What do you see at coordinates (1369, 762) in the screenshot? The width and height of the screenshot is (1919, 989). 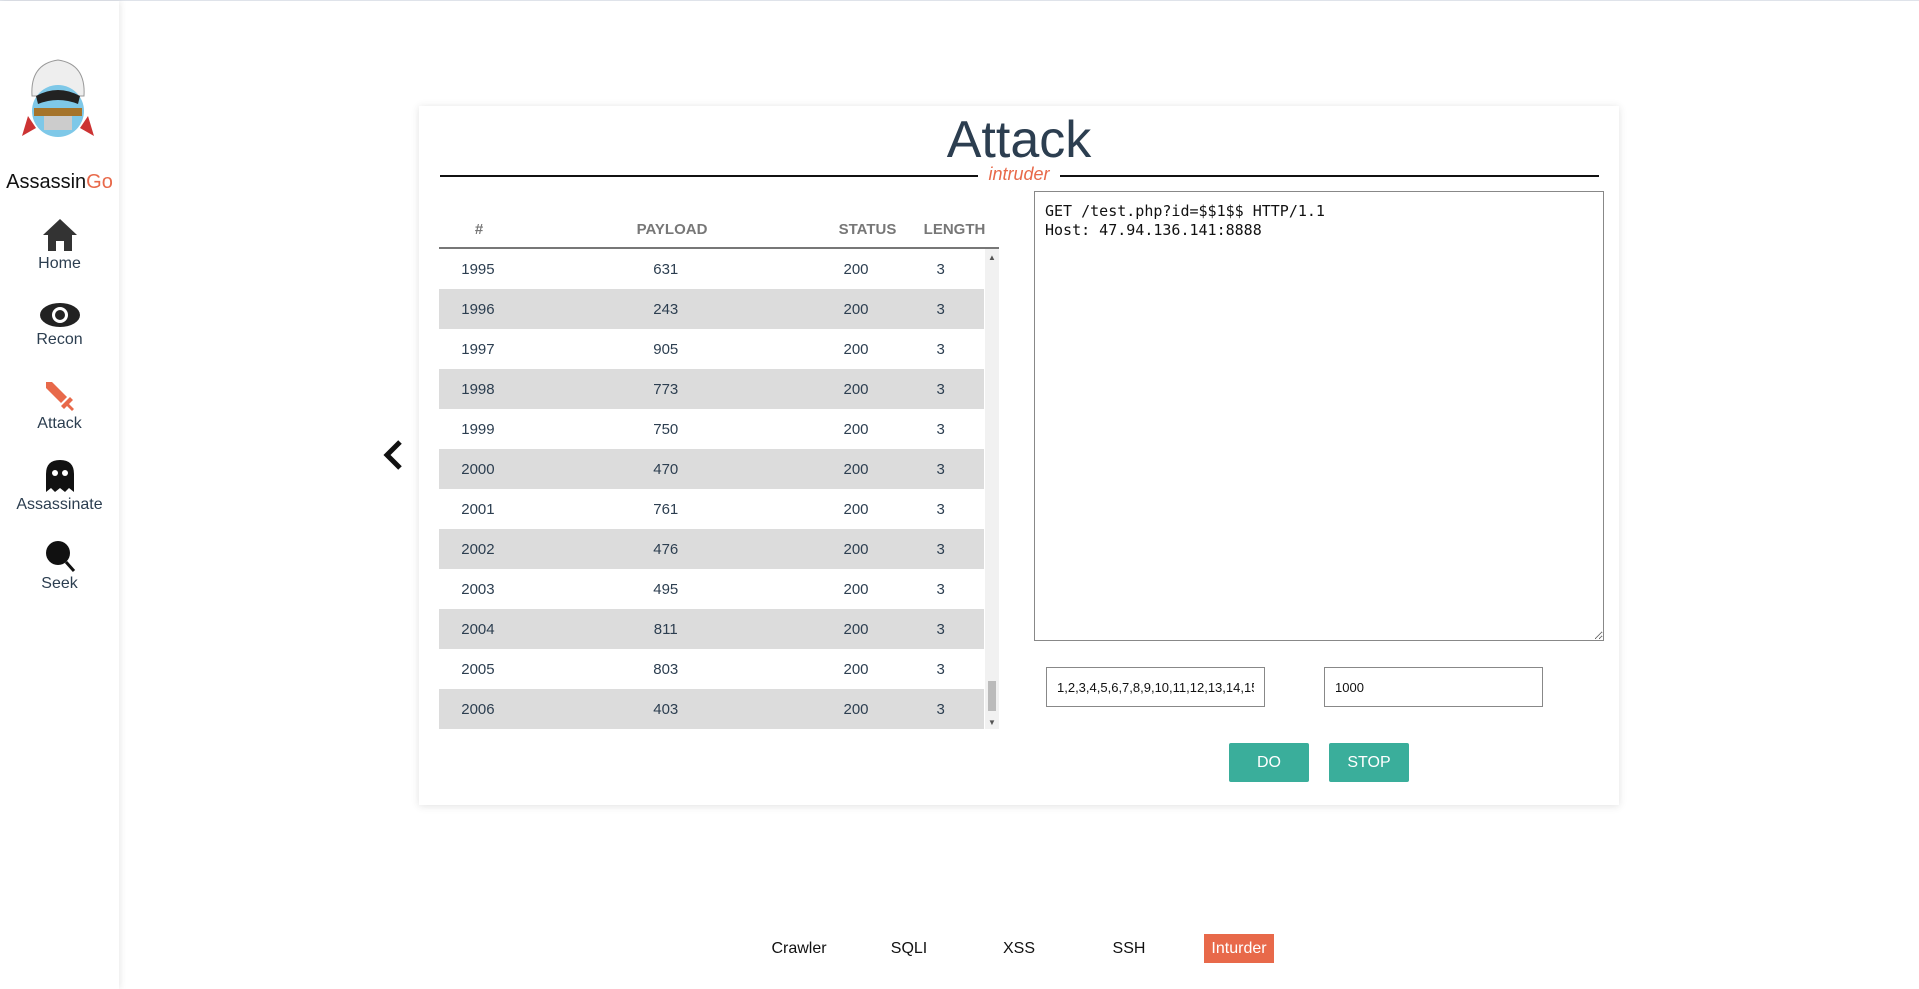 I see `stop-button: STOP` at bounding box center [1369, 762].